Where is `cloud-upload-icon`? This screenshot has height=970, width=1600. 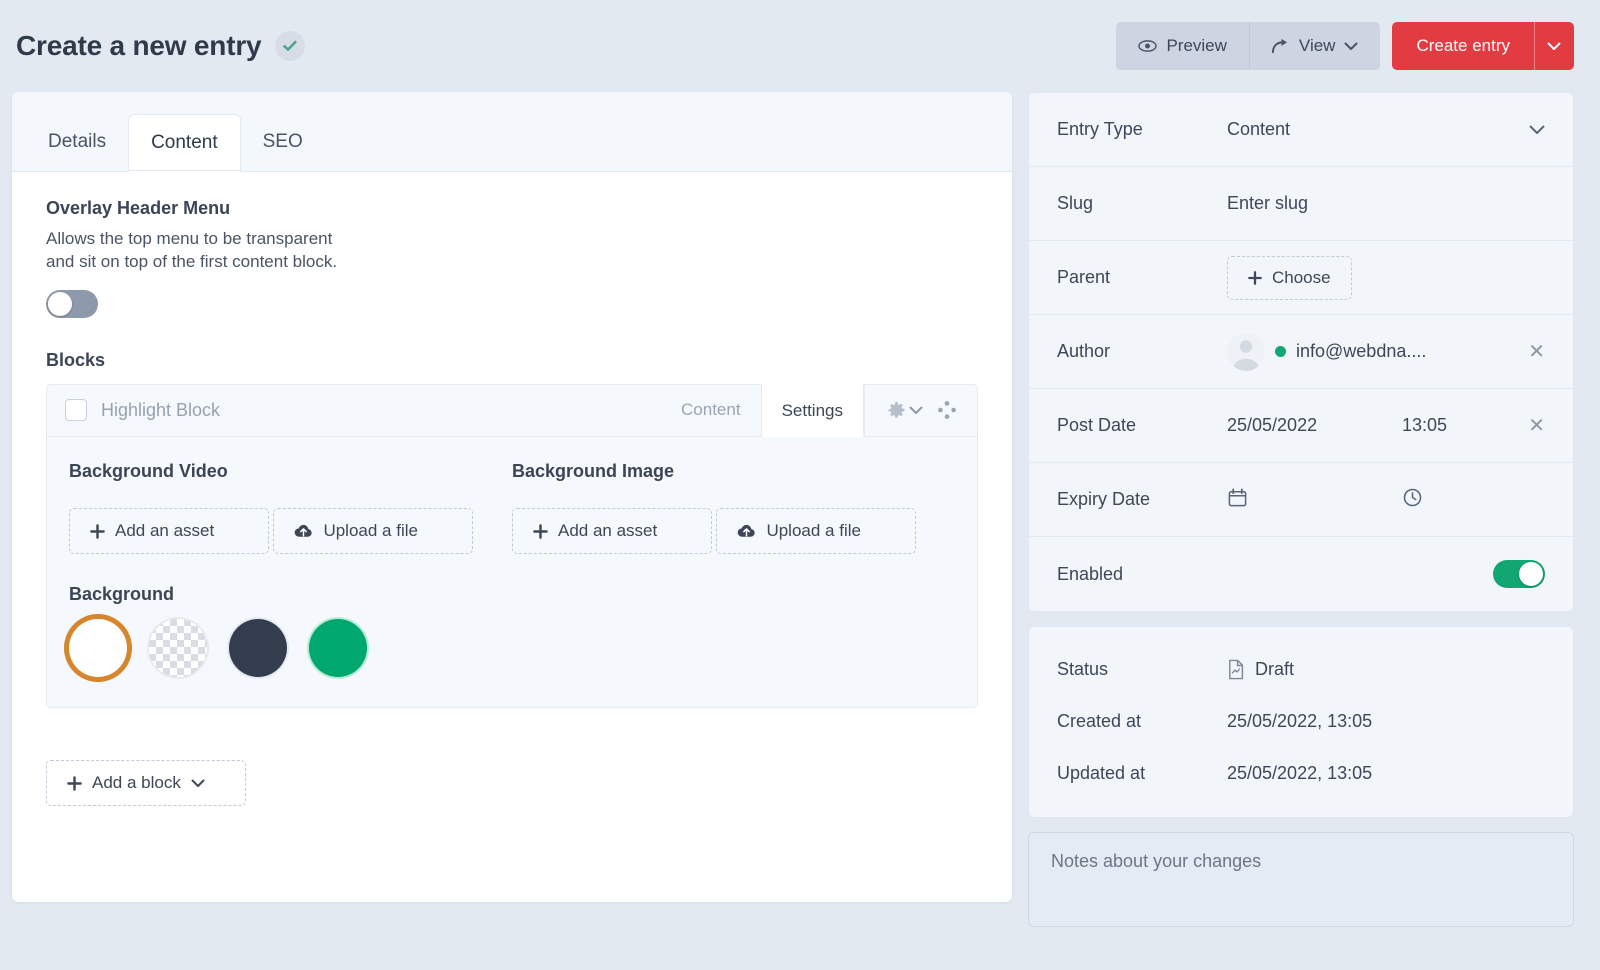
cloud-upload-icon is located at coordinates (303, 531).